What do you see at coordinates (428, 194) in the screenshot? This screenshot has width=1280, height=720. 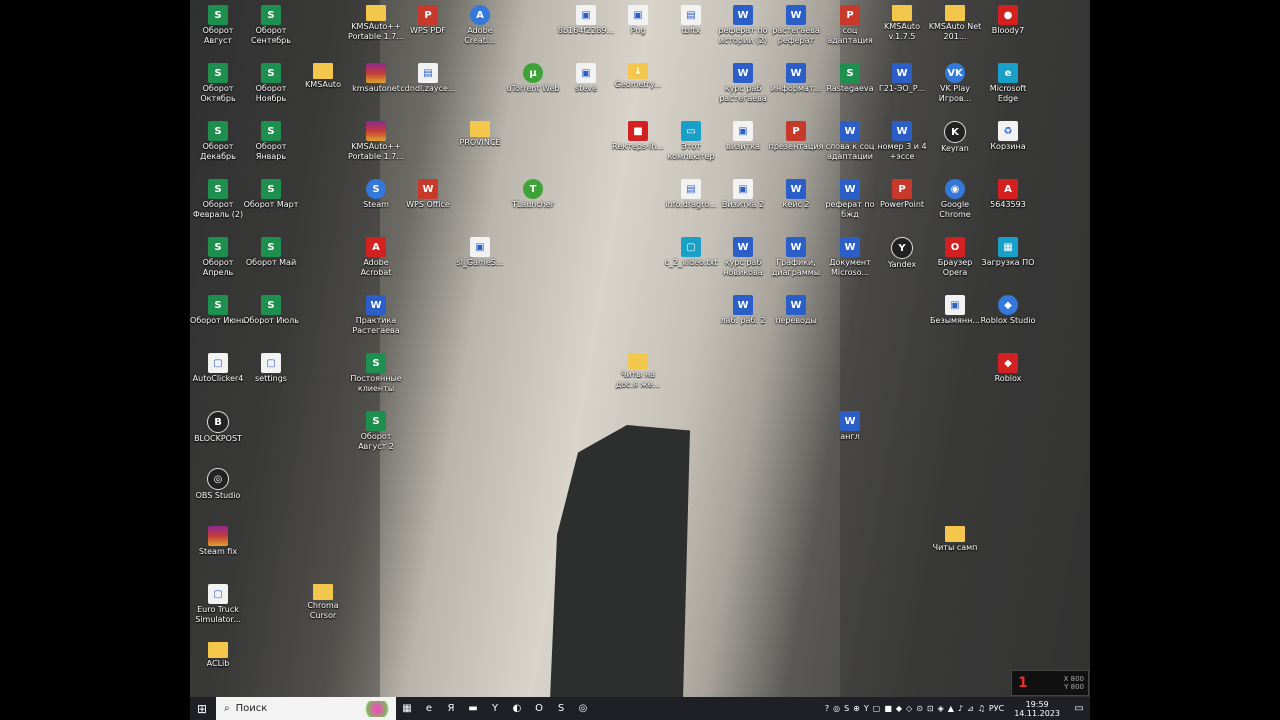 I see `desktop-icon: W WPS Office` at bounding box center [428, 194].